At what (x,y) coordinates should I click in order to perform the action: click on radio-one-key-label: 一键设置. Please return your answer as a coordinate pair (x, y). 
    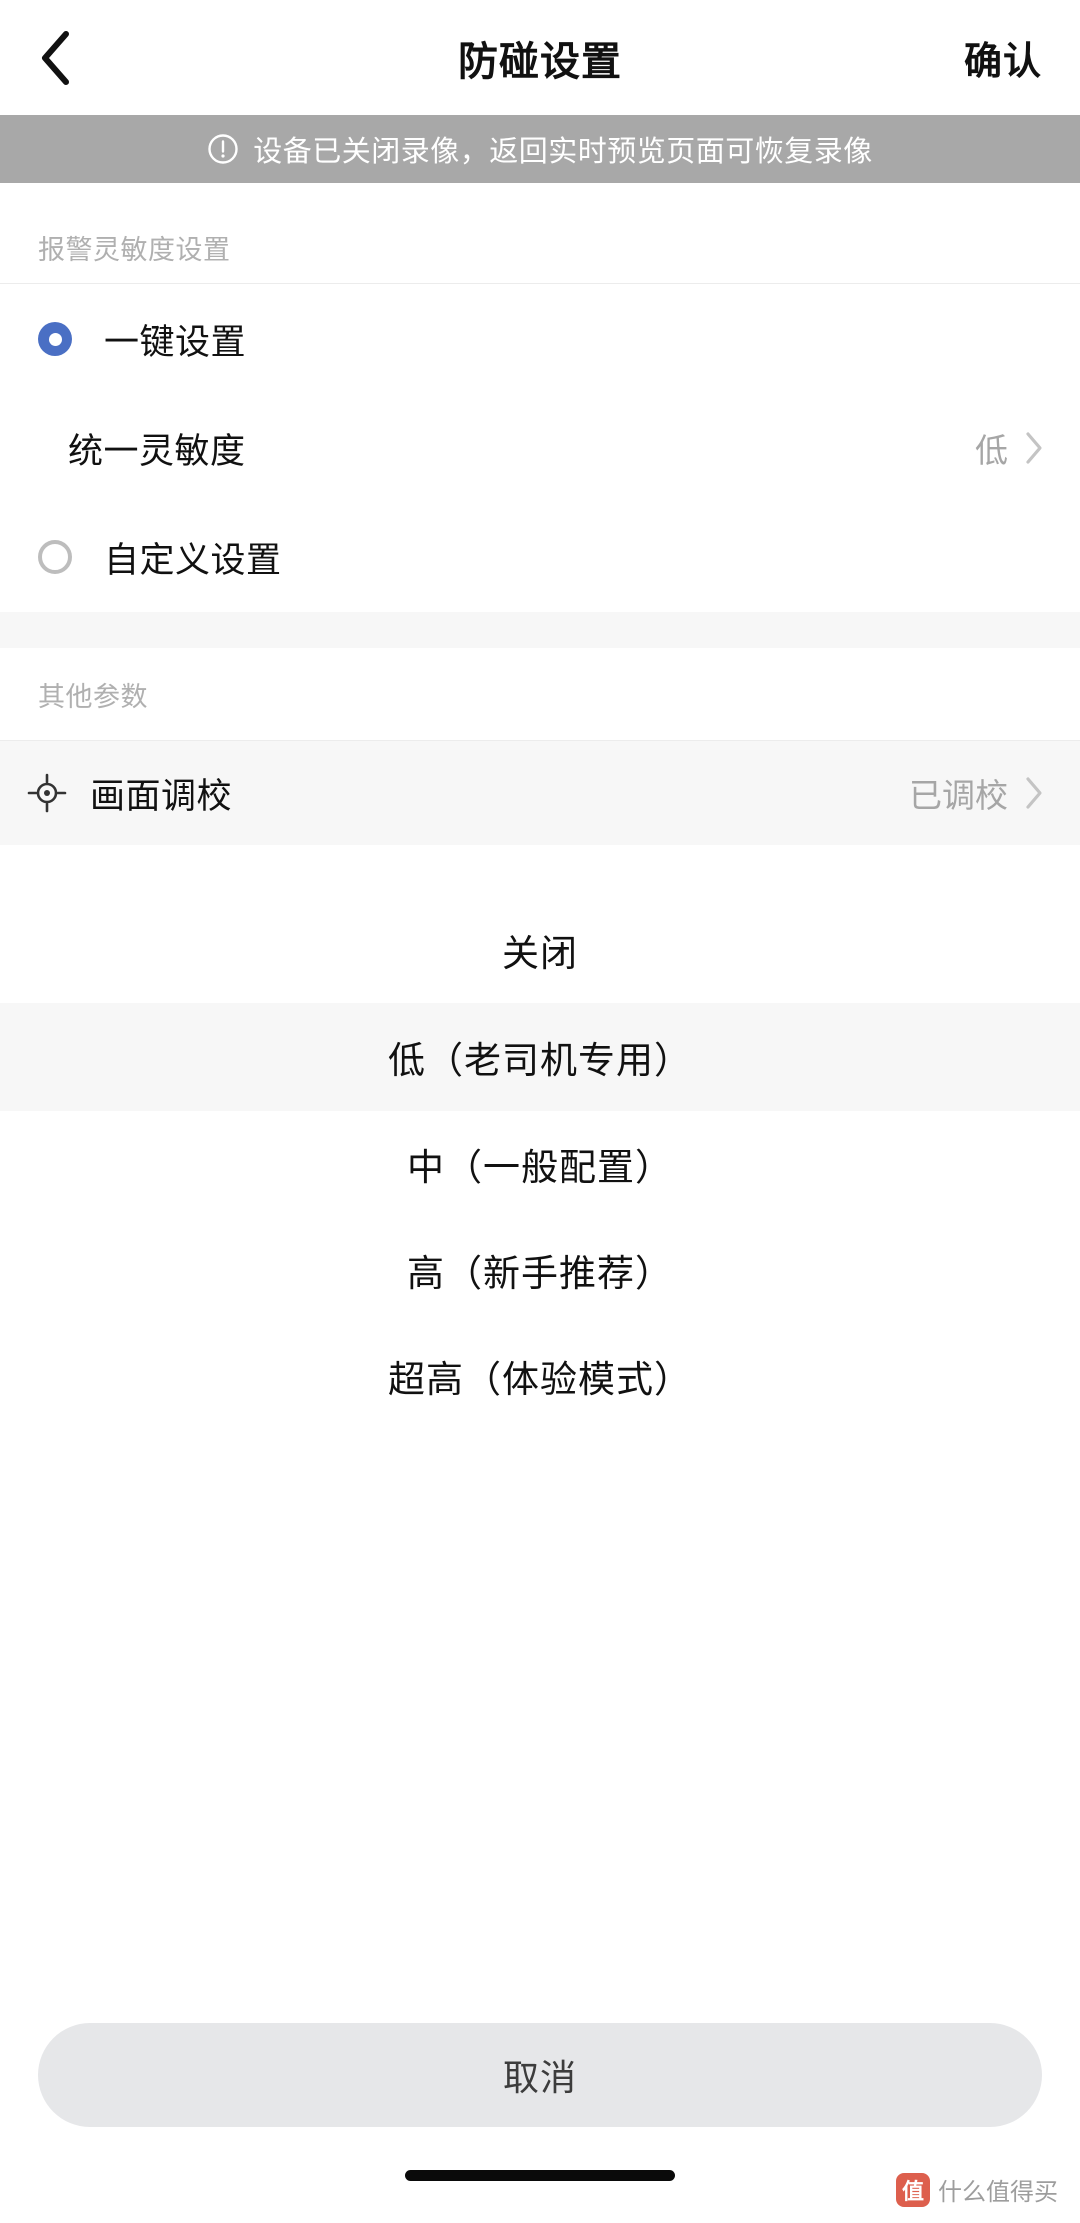
    Looking at the image, I should click on (175, 342).